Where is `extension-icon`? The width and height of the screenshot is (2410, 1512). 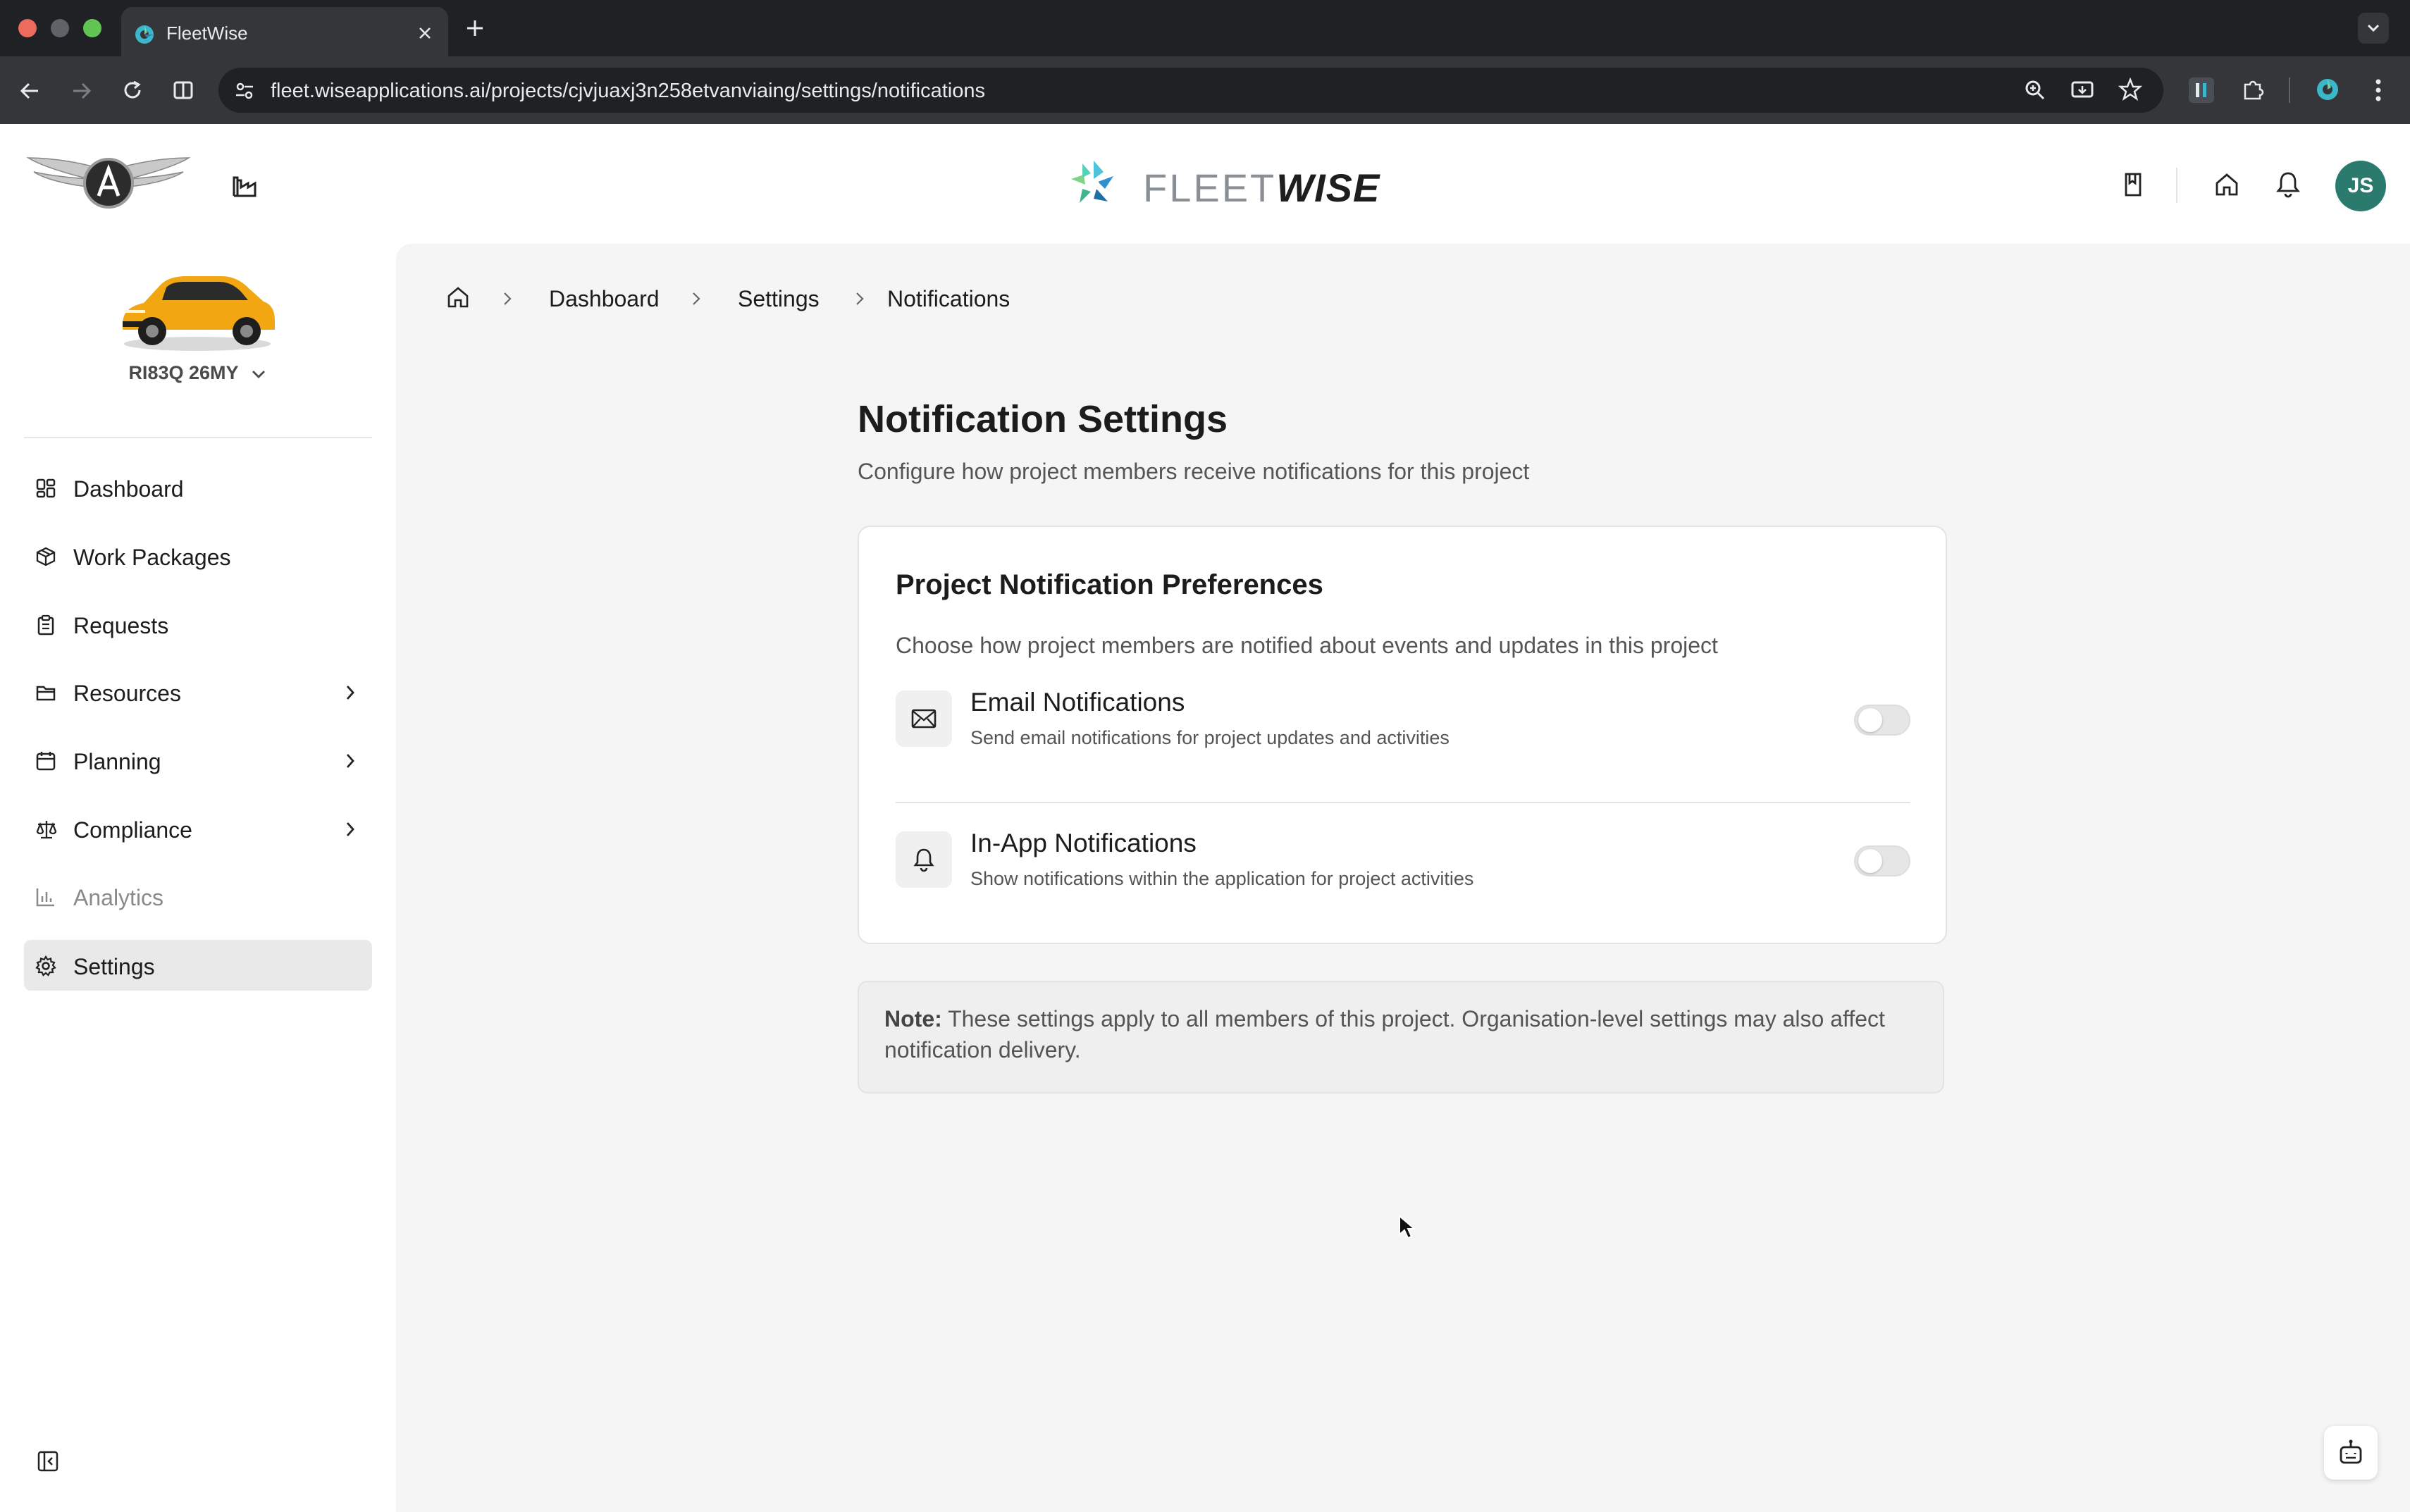
extension-icon is located at coordinates (2201, 90).